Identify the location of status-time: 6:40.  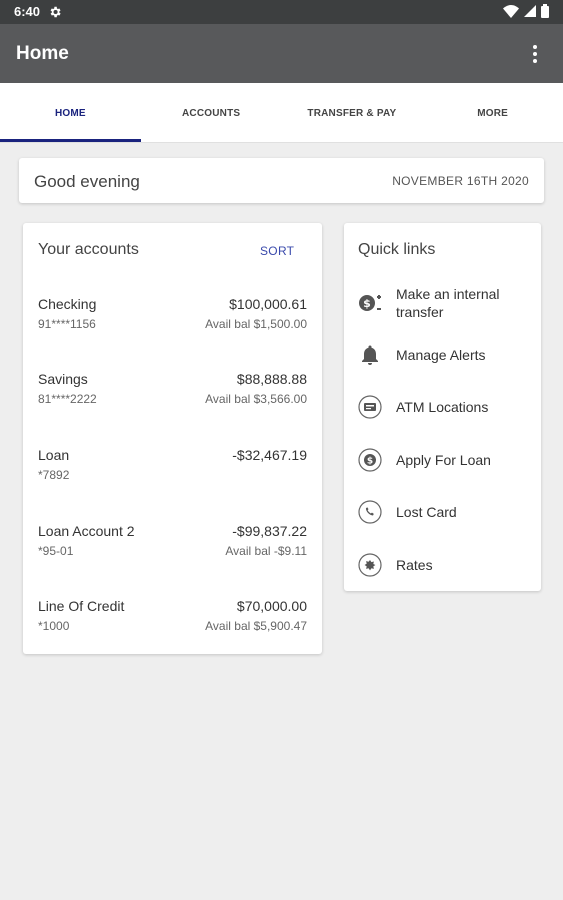
(27, 11).